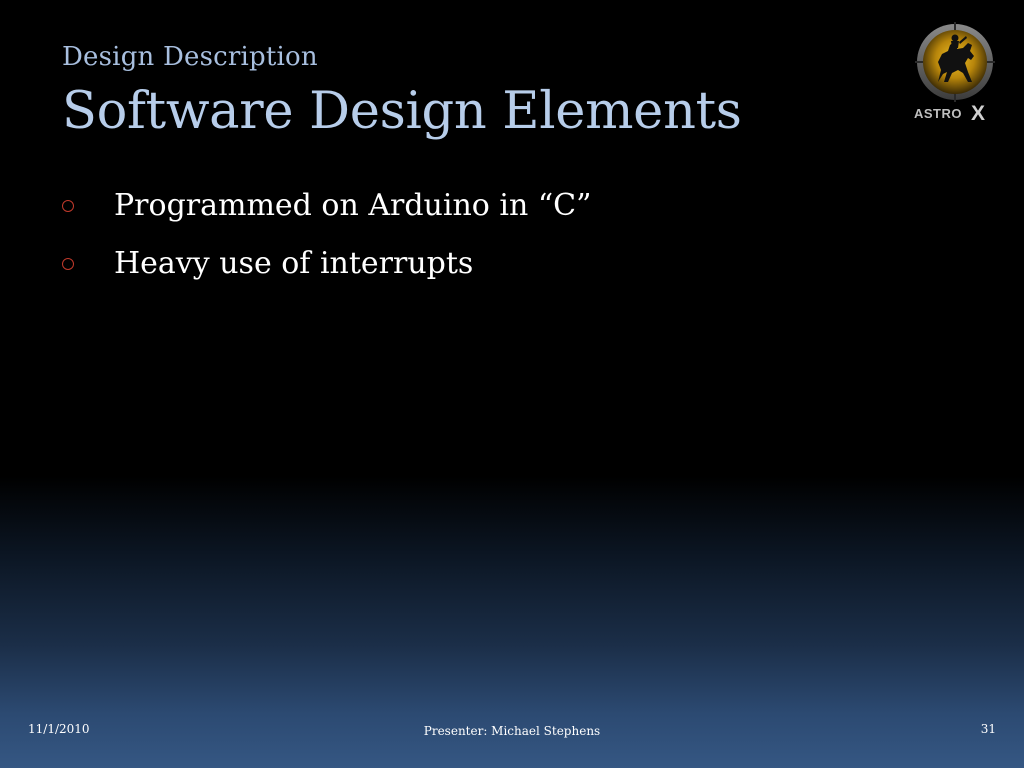 This screenshot has height=768, width=1024. I want to click on slide-title: Software Design Elements, so click(402, 111).